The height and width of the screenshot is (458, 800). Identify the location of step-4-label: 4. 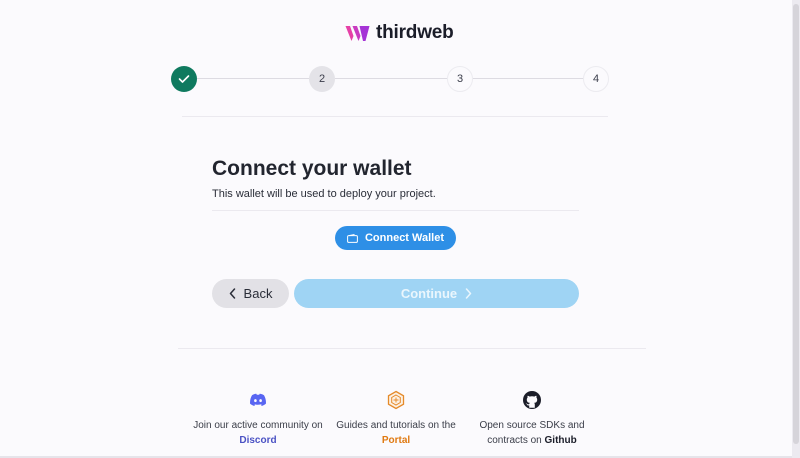
(596, 79).